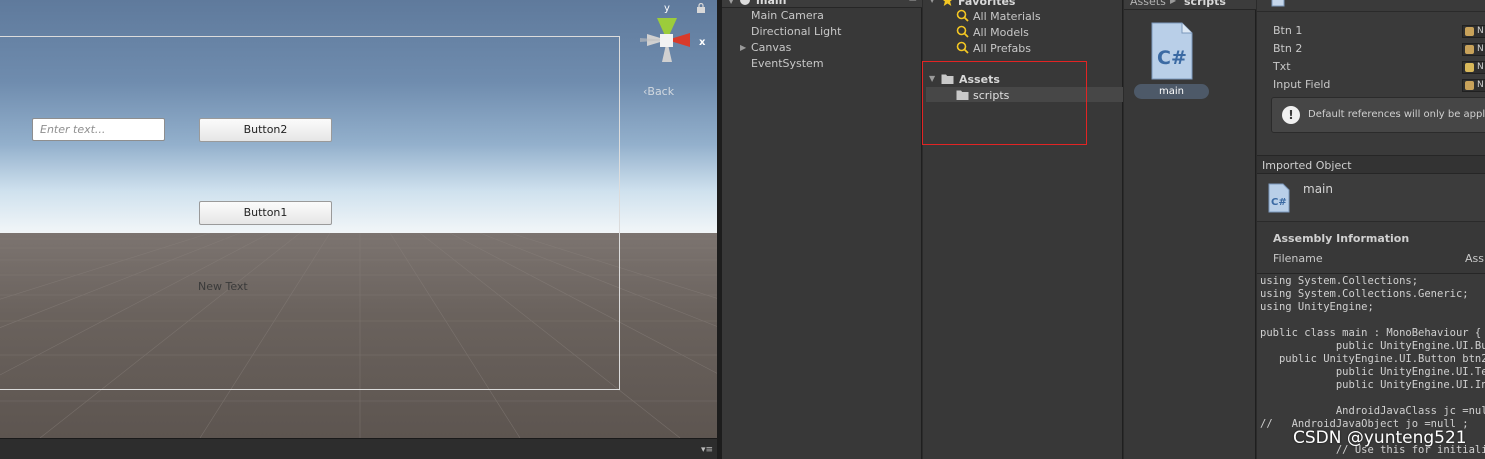  Describe the element at coordinates (1291, 115) in the screenshot. I see `info-icon: !` at that location.